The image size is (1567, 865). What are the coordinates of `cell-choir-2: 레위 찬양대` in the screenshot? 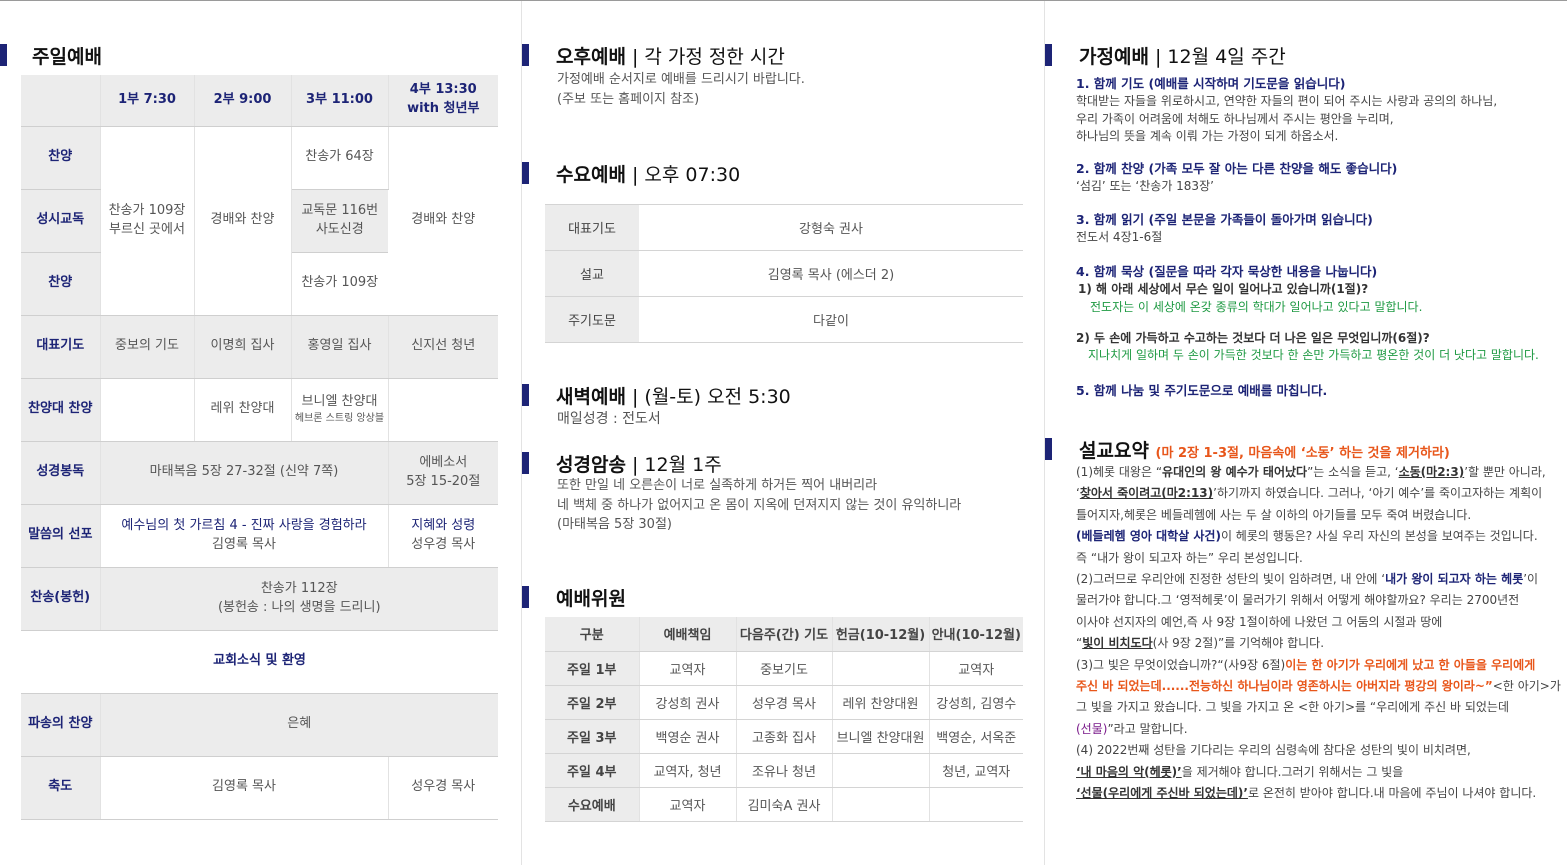 It's located at (243, 410).